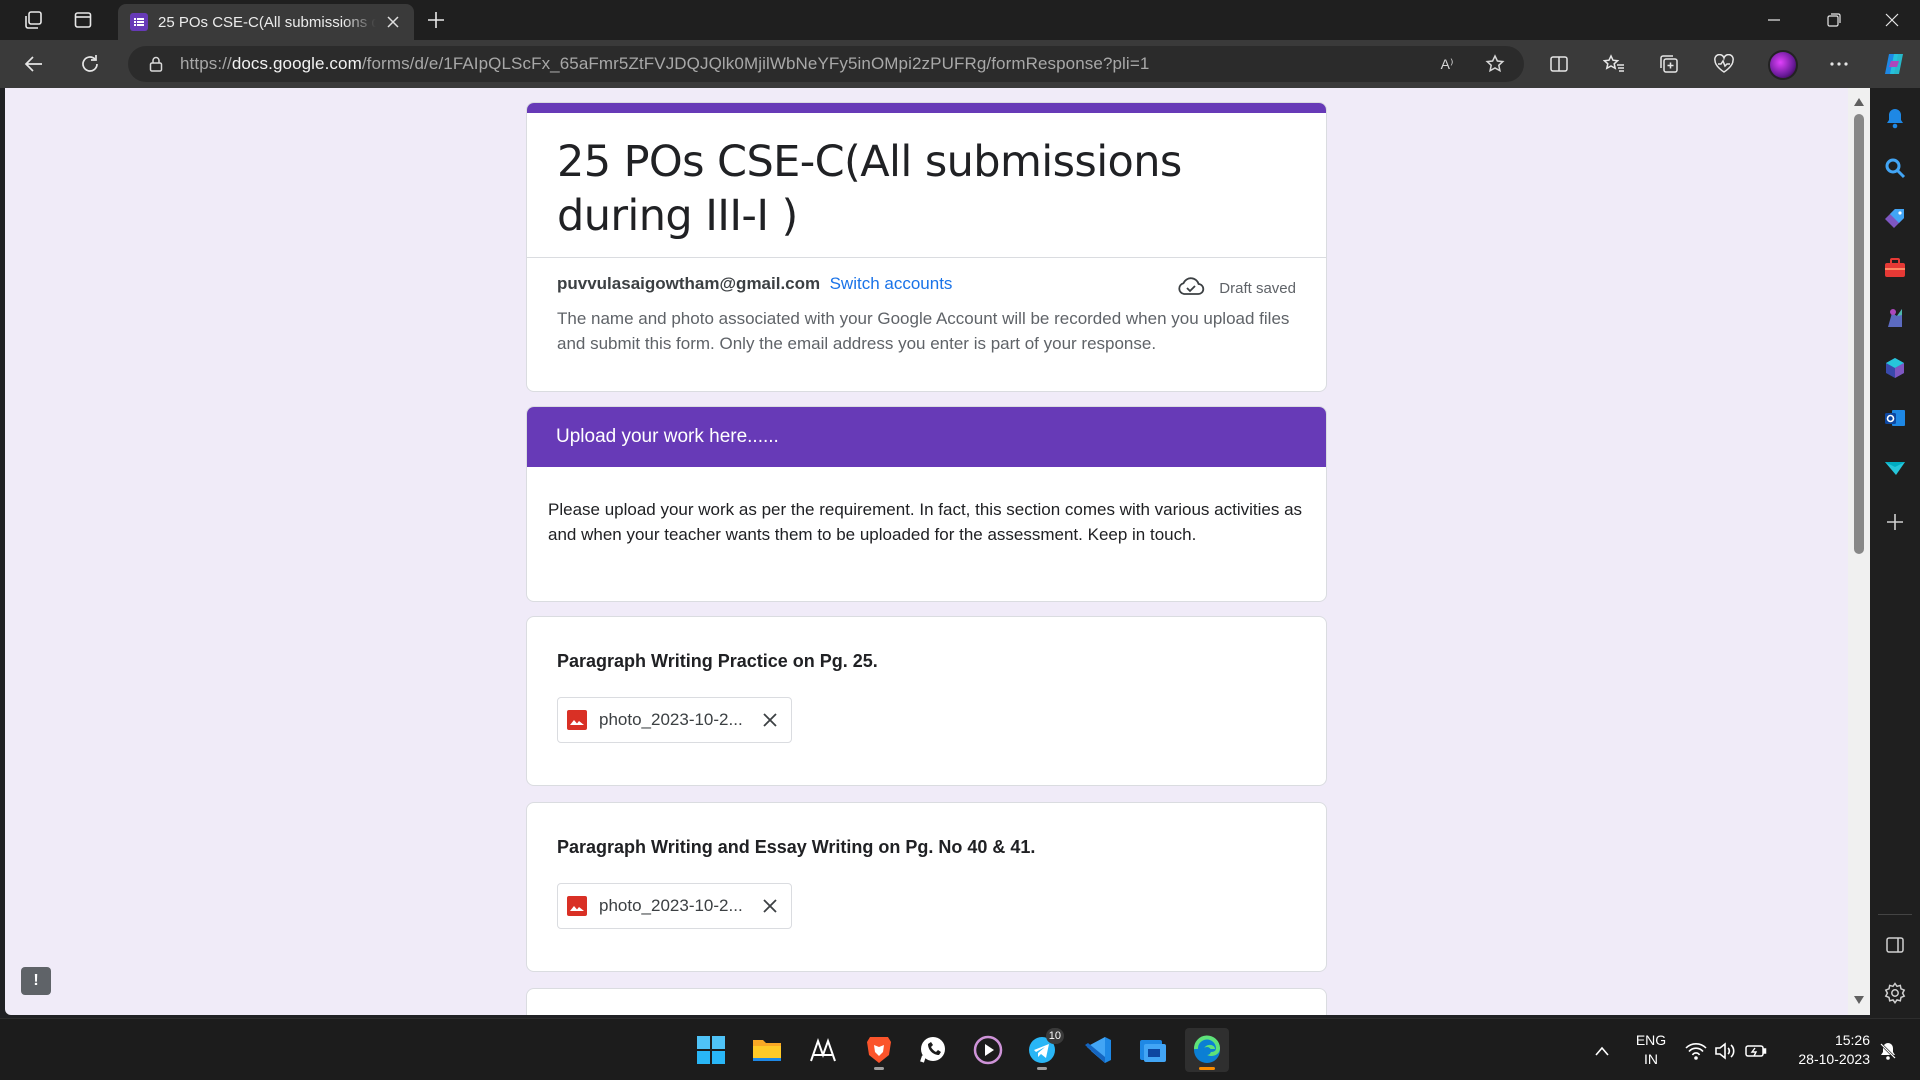  Describe the element at coordinates (1783, 65) in the screenshot. I see `profile-avatar` at that location.